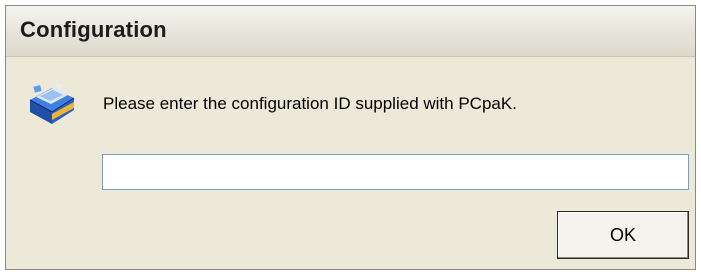  What do you see at coordinates (52, 103) in the screenshot?
I see `pcpak-app-icon` at bounding box center [52, 103].